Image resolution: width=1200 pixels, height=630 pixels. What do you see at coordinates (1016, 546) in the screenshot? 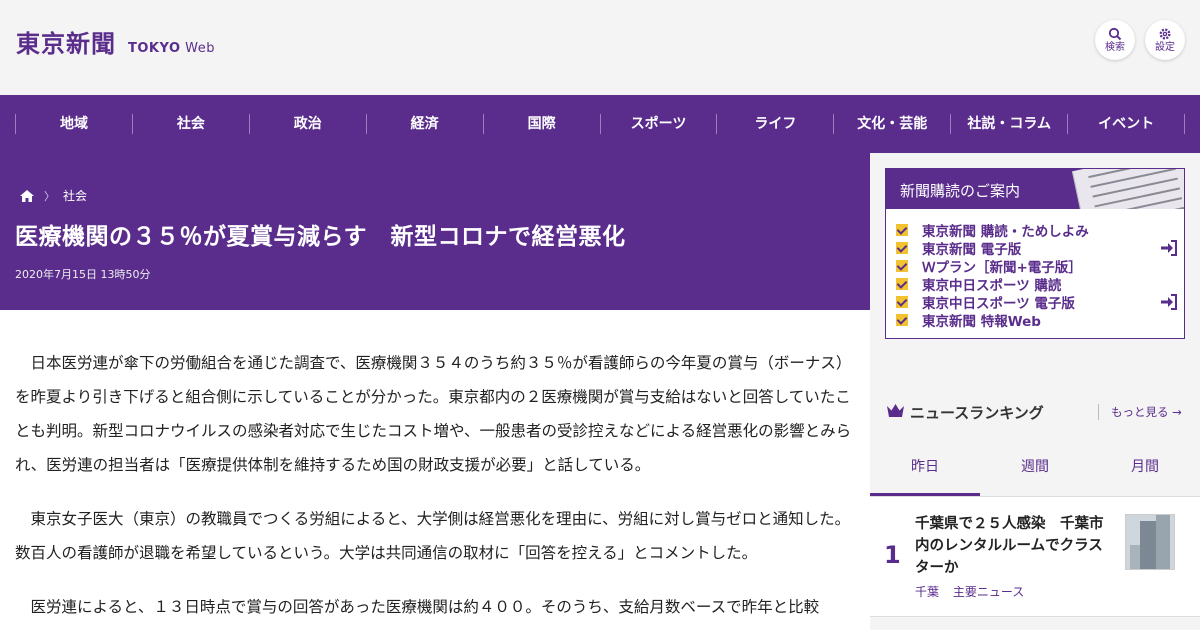
I see `ranking-item-title: 千葉県で２５人感染 千葉市内のレンタルルームでクラスターか` at bounding box center [1016, 546].